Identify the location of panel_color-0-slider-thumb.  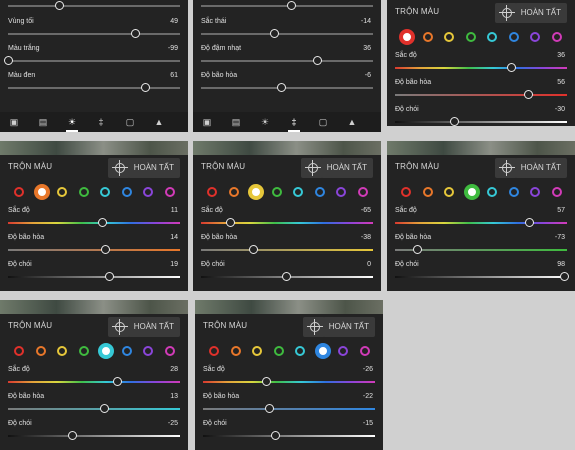
(292, 5).